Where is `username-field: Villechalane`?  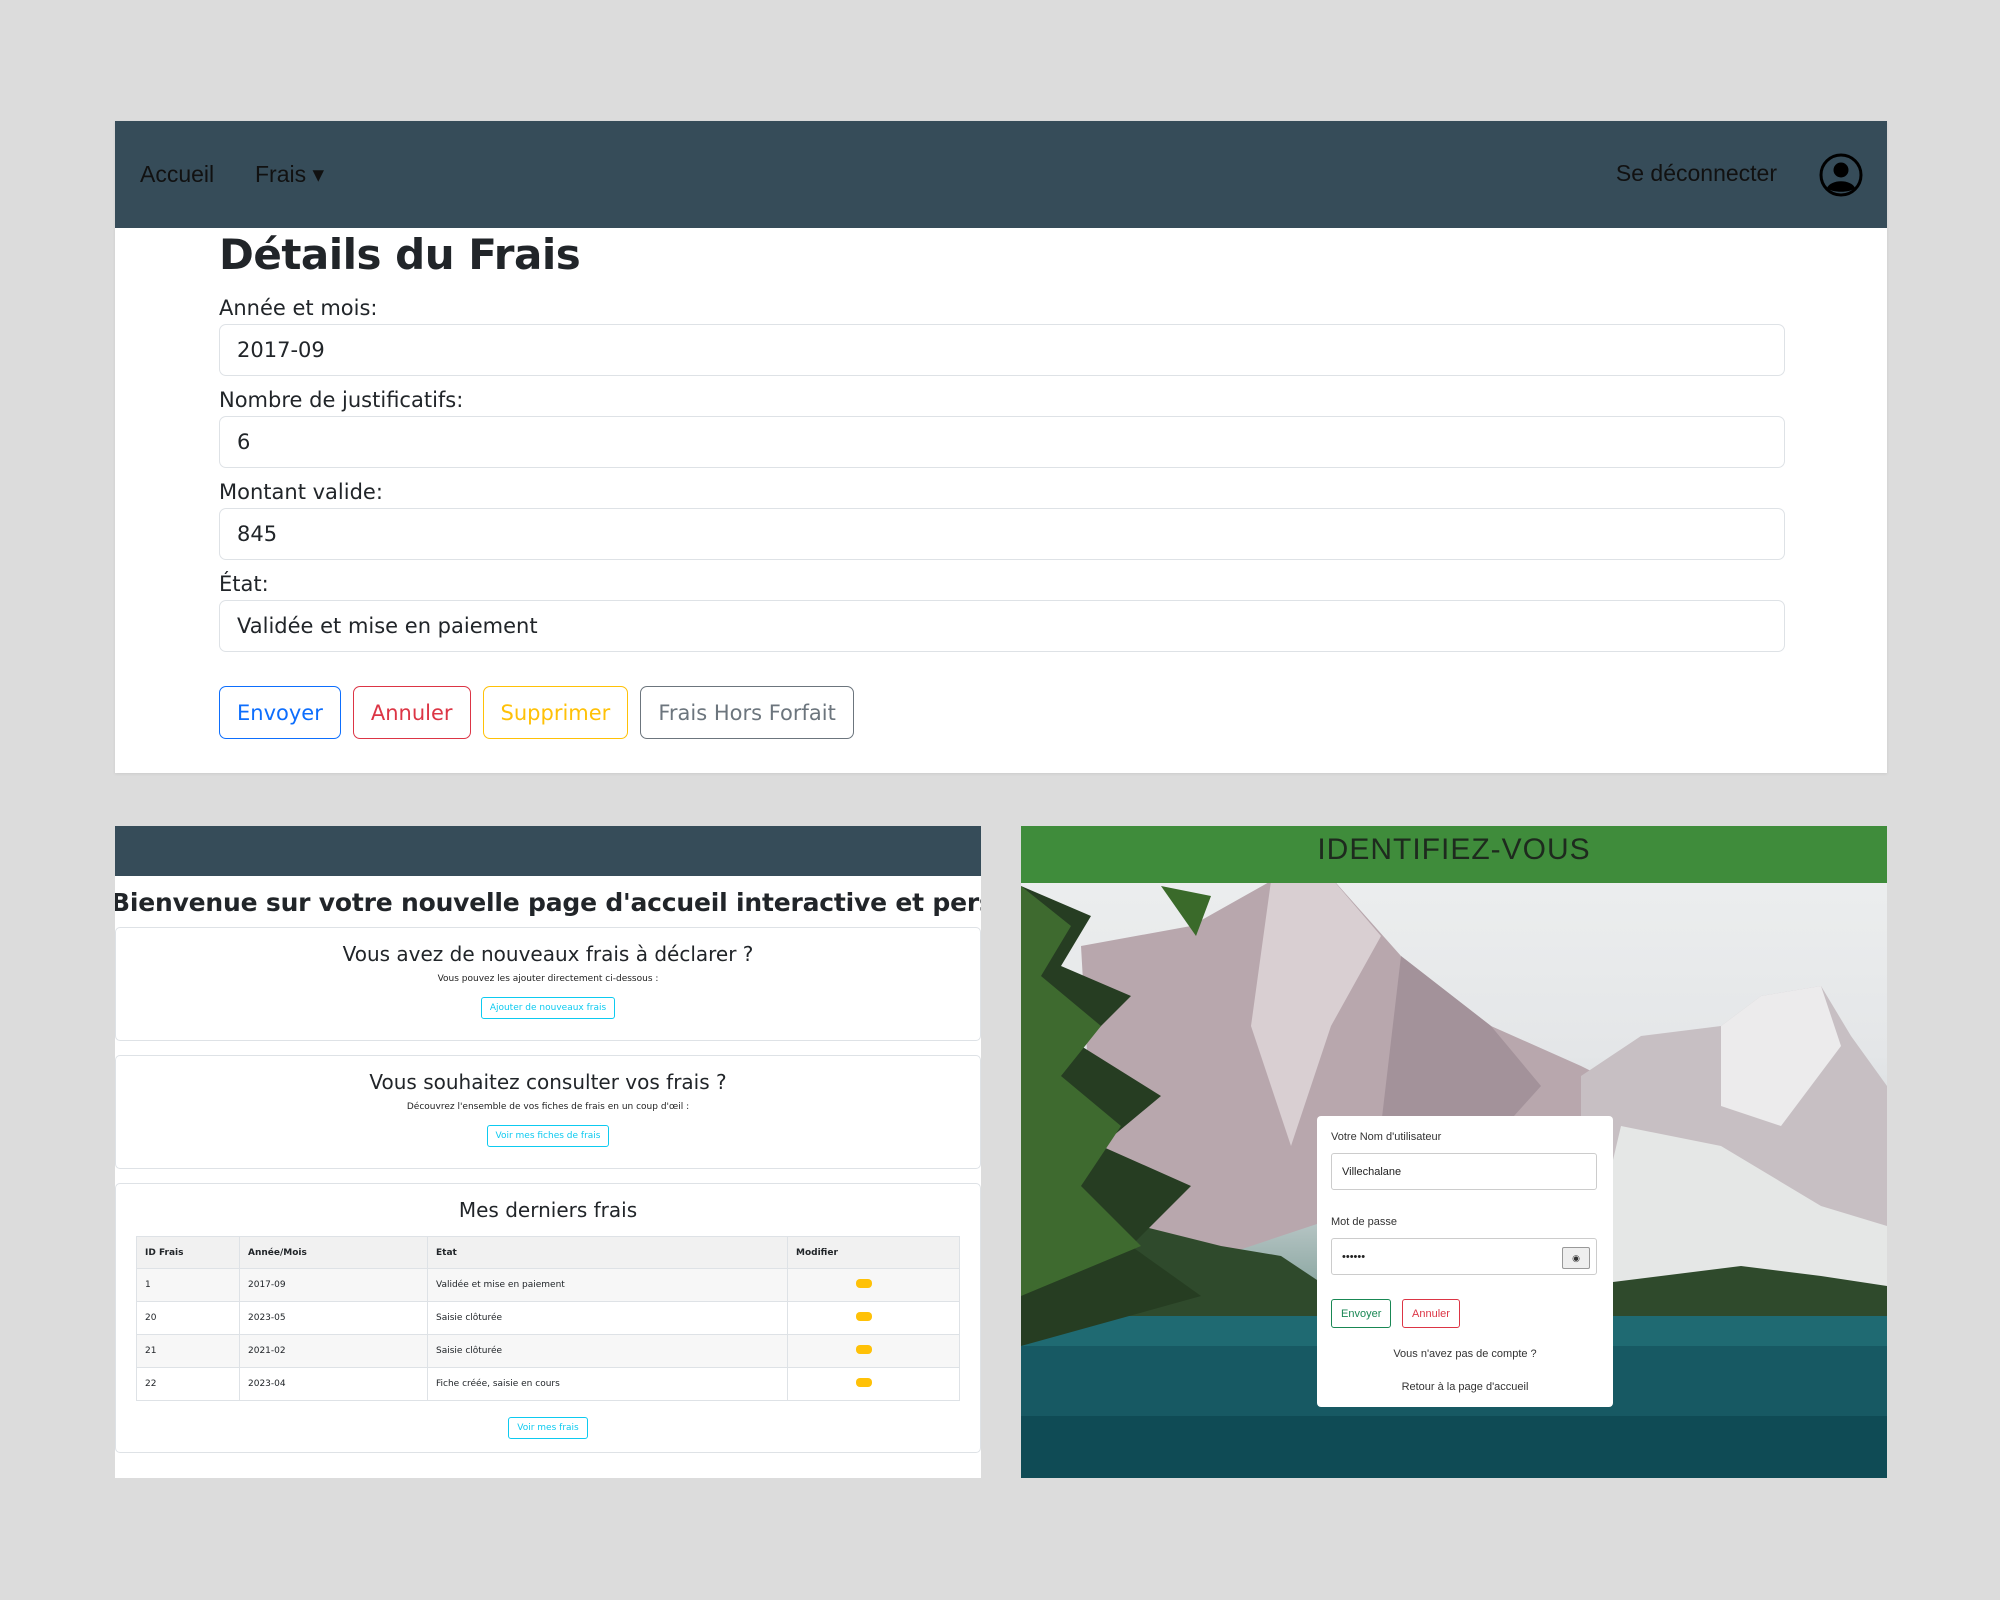
username-field: Villechalane is located at coordinates (1464, 1171).